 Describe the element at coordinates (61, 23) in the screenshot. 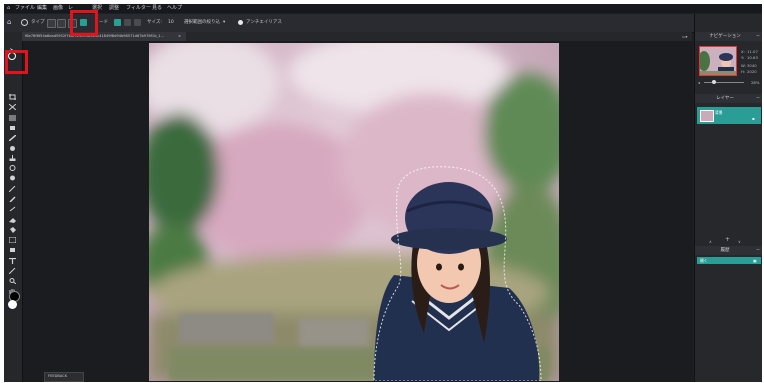

I see `polygon-lasso-icon` at that location.